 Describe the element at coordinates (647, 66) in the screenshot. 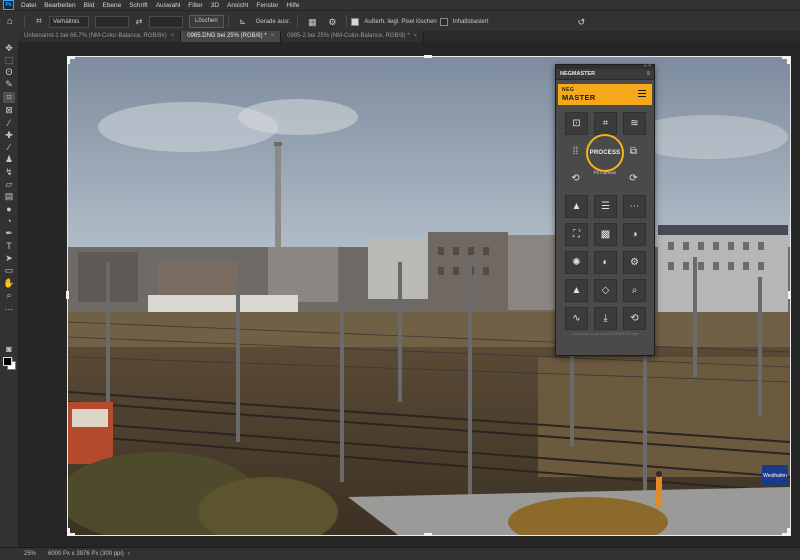

I see `collapse-close-icon: » ×` at that location.